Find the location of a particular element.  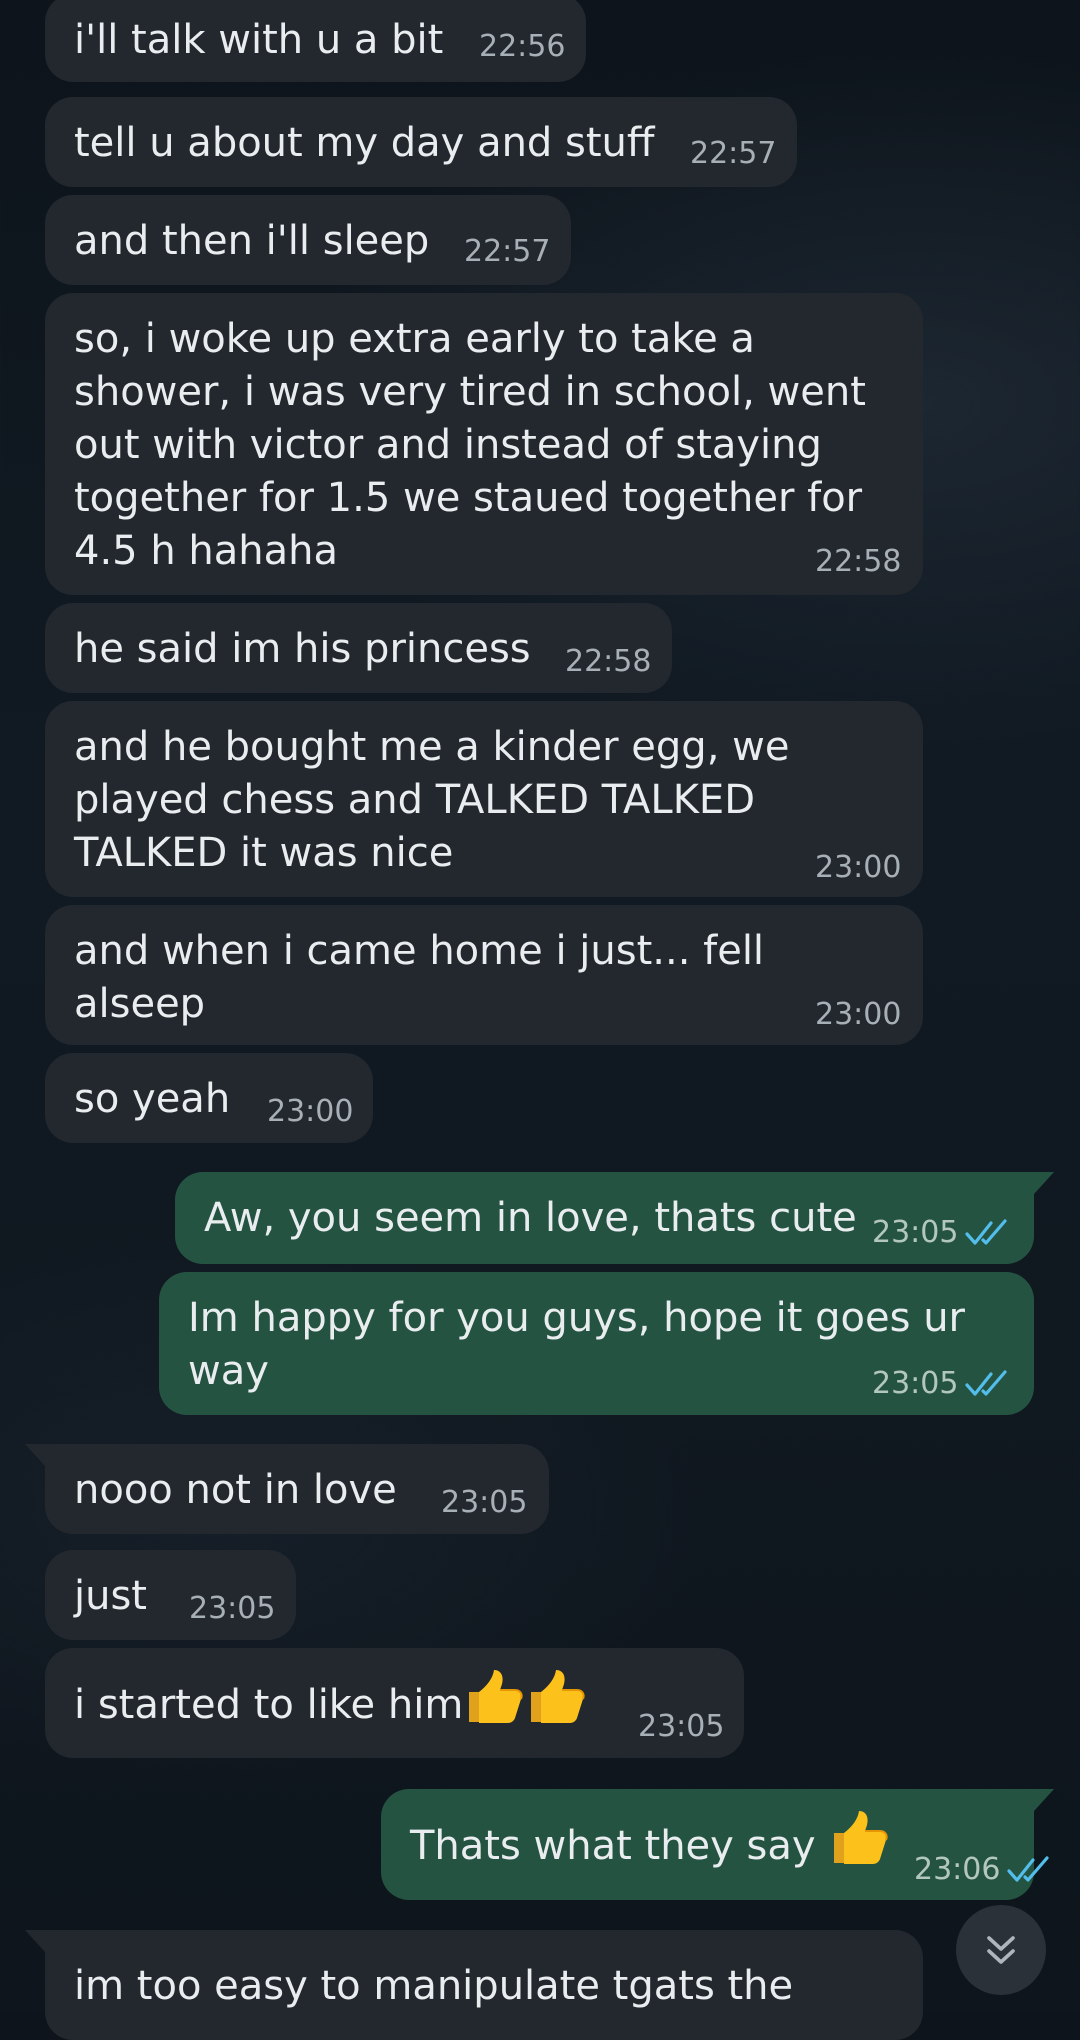

message-content: i started to like him is located at coordinates (395, 1700).